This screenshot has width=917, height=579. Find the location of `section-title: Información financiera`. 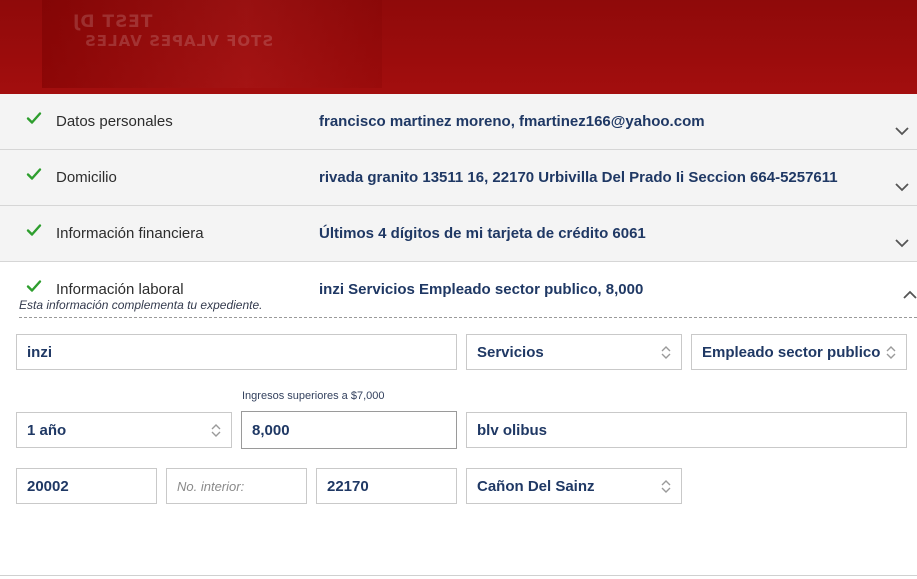

section-title: Información financiera is located at coordinates (130, 233).